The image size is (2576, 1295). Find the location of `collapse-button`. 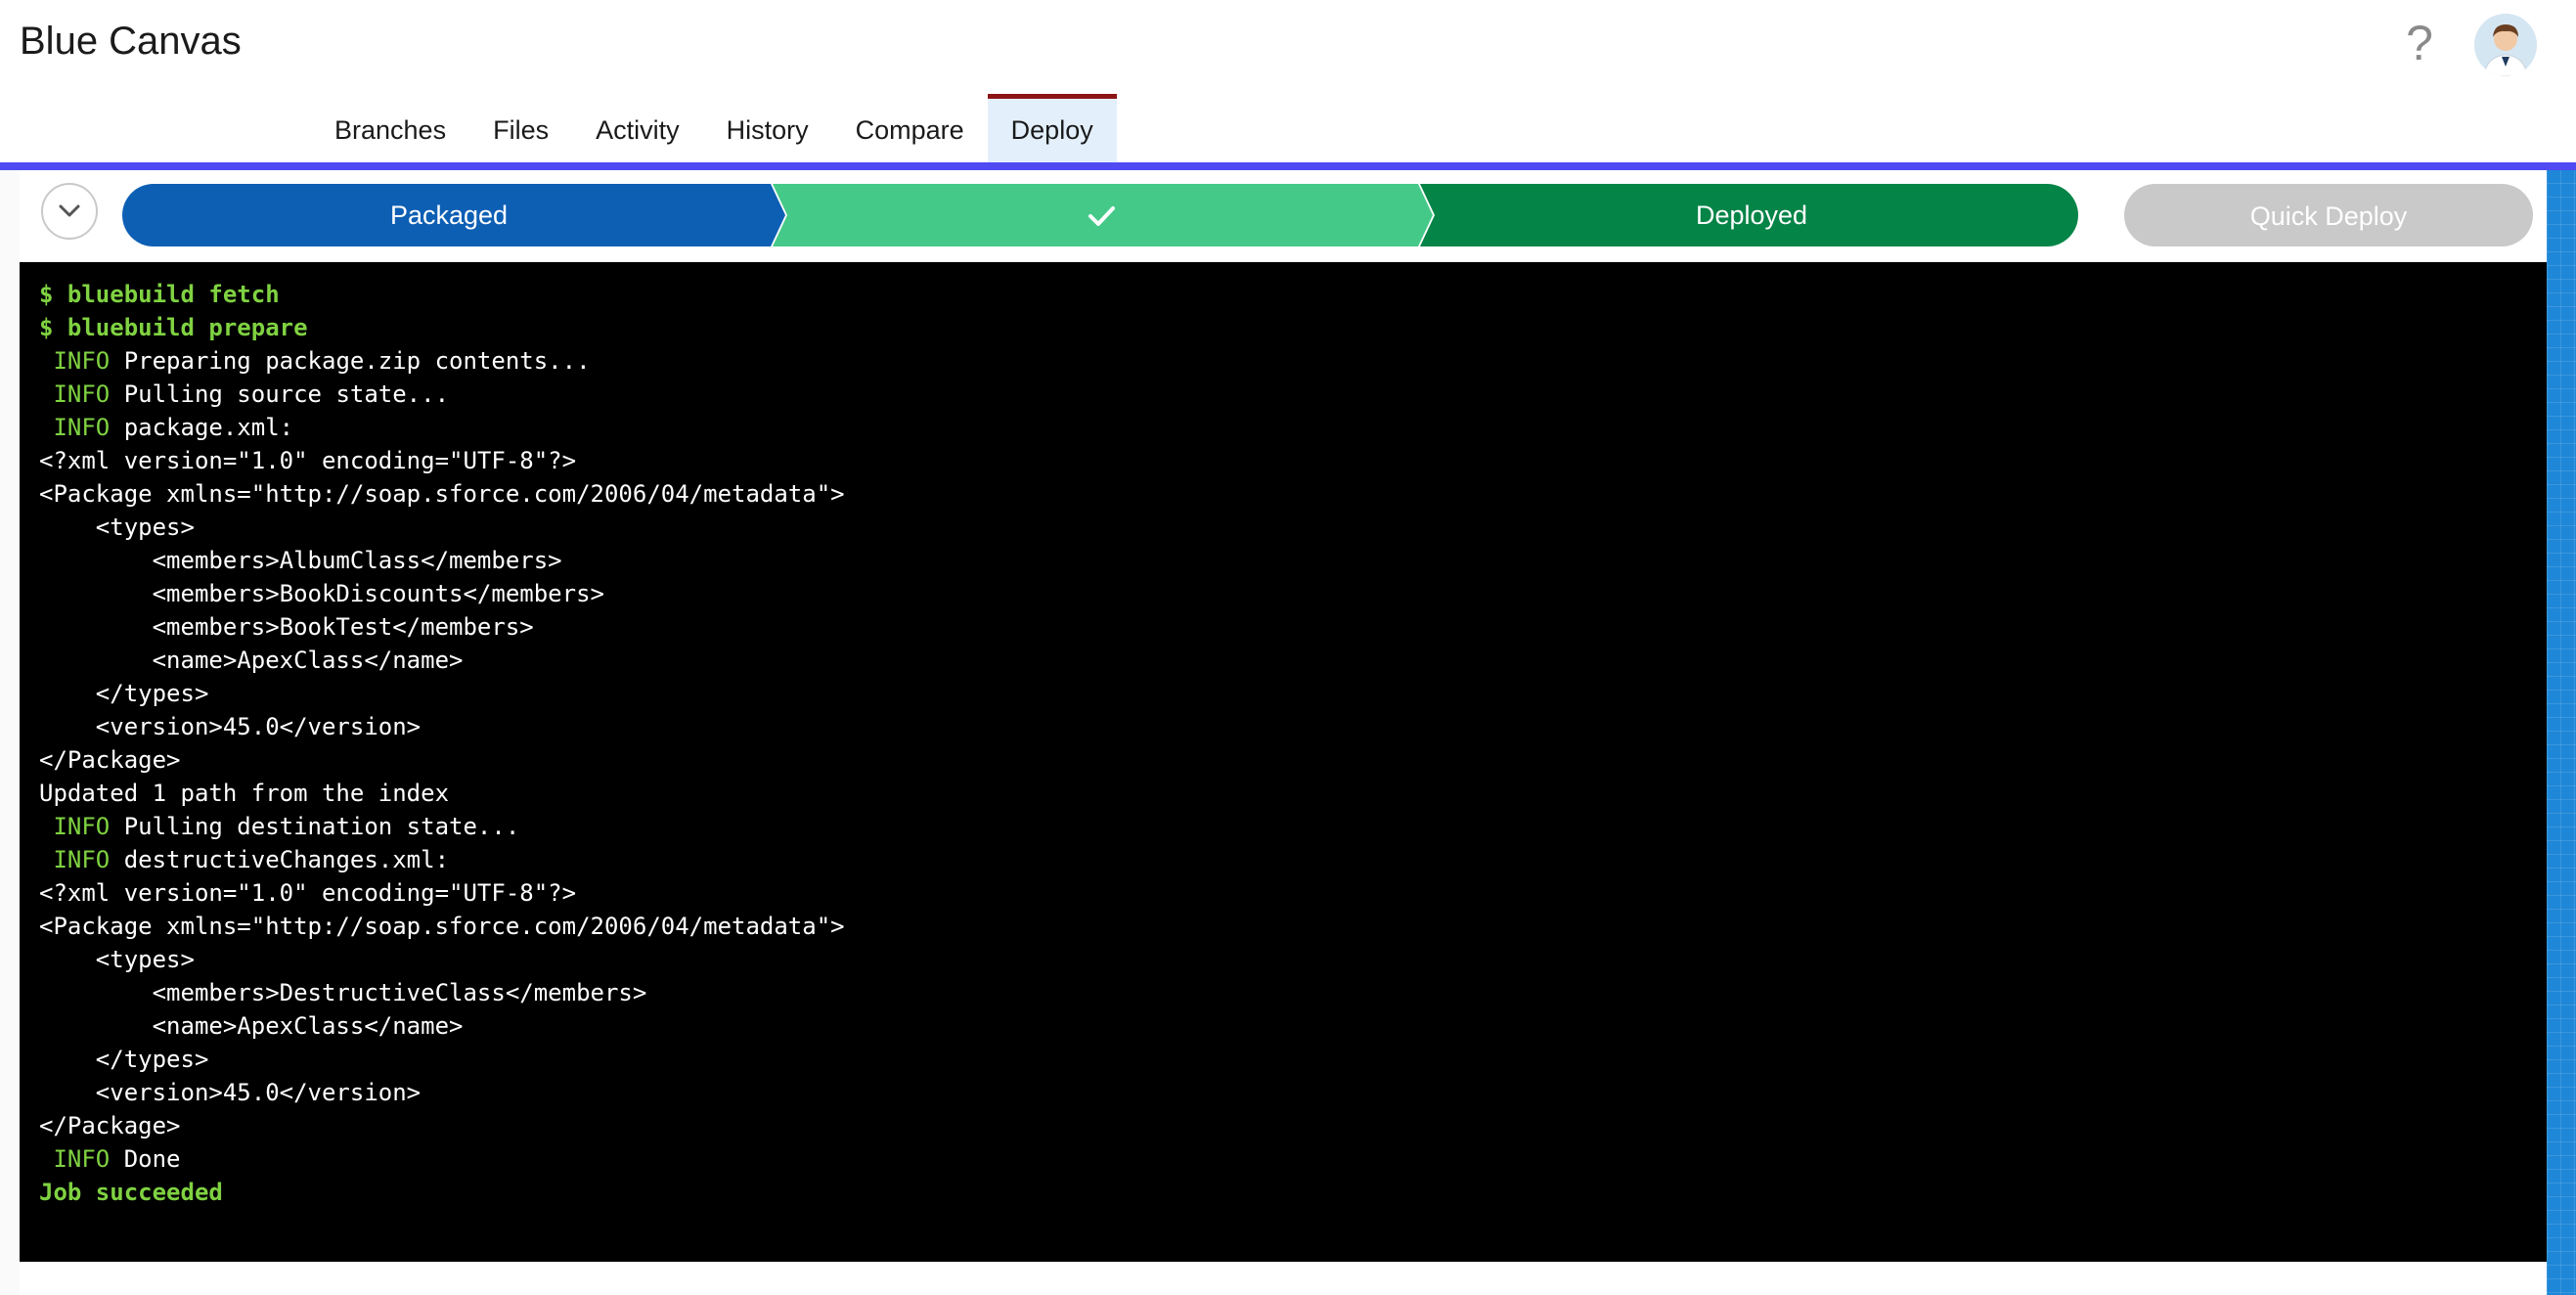

collapse-button is located at coordinates (69, 212).